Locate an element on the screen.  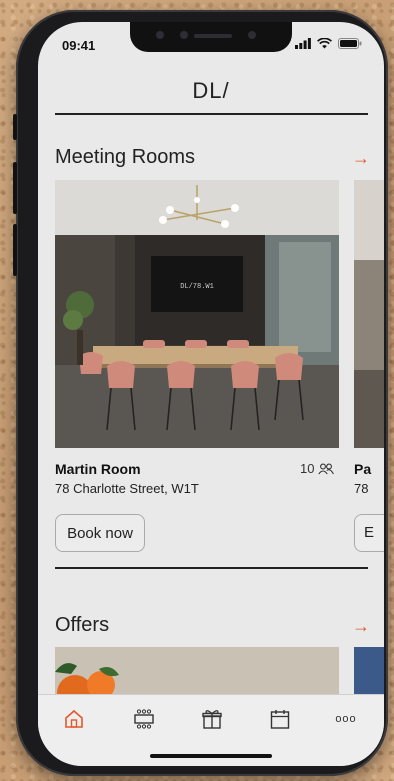
room-address: 78 Charlotte Street, W1T is located at coordinates (127, 488).